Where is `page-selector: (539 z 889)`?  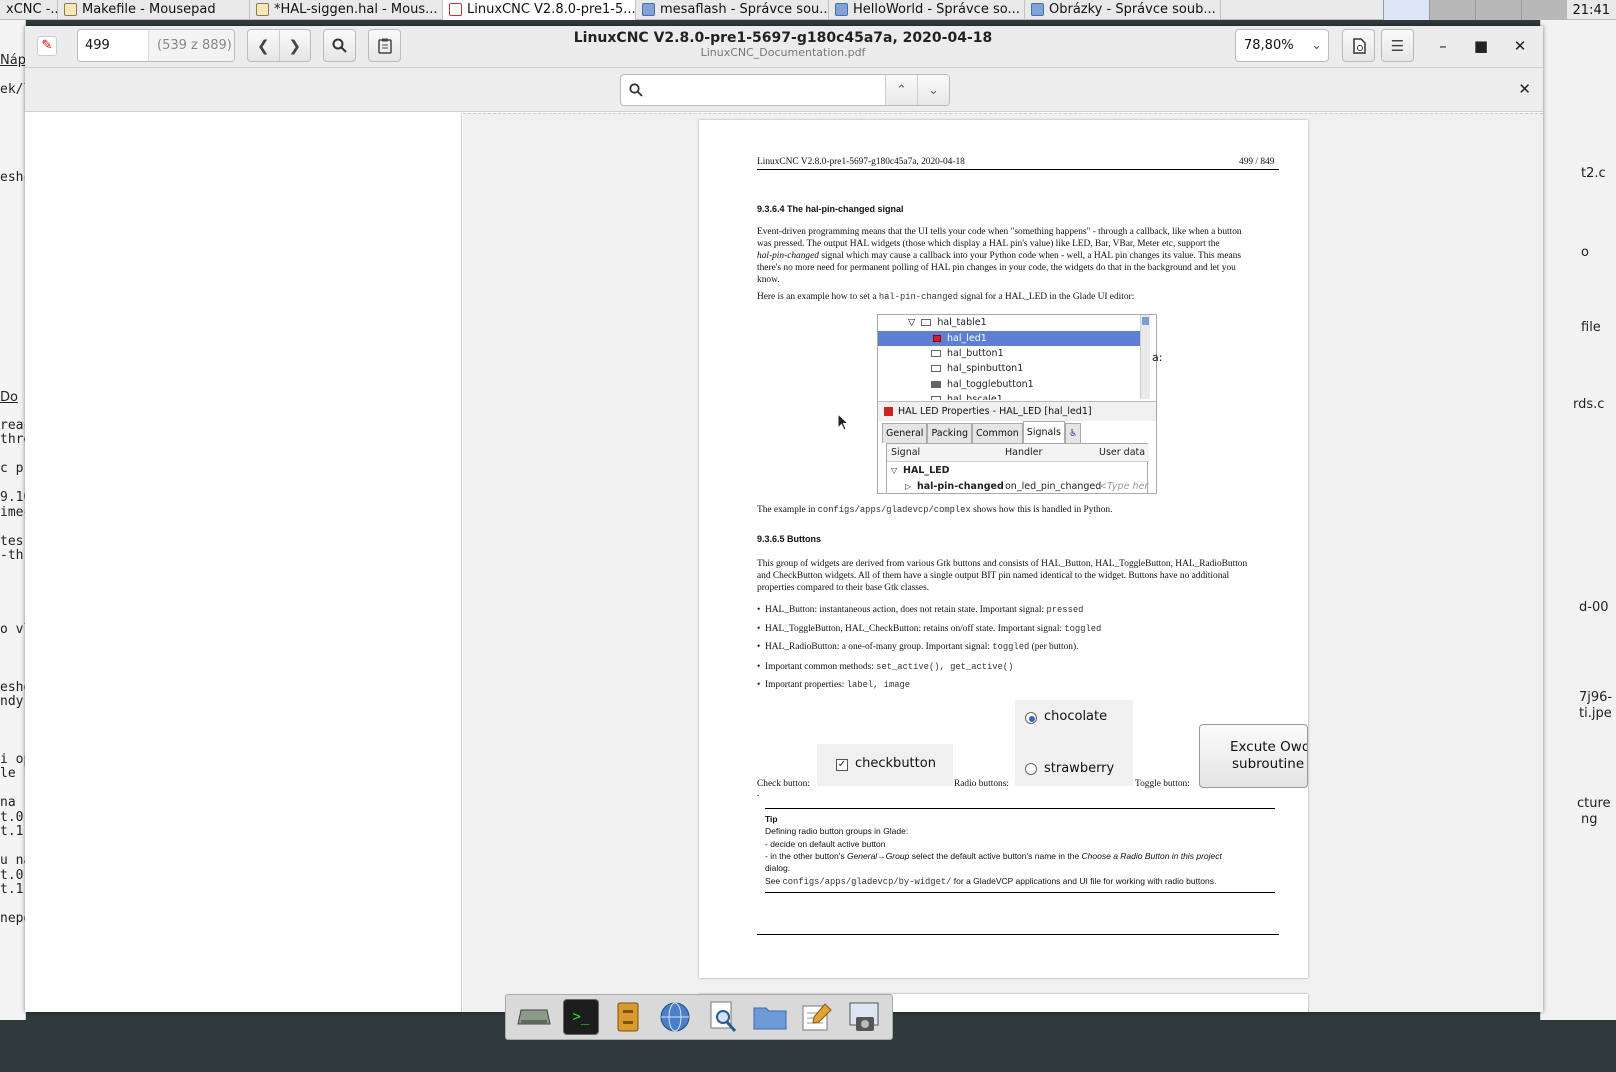 page-selector: (539 z 889) is located at coordinates (156, 45).